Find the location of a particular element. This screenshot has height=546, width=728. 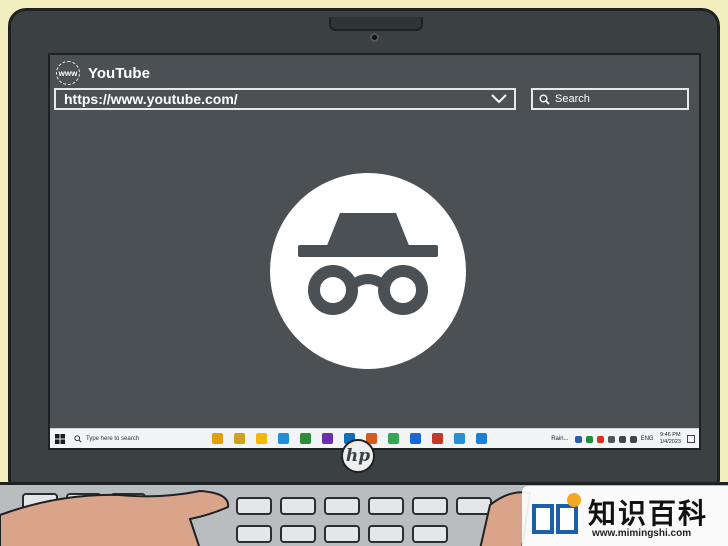

windows-icon is located at coordinates (60, 438).